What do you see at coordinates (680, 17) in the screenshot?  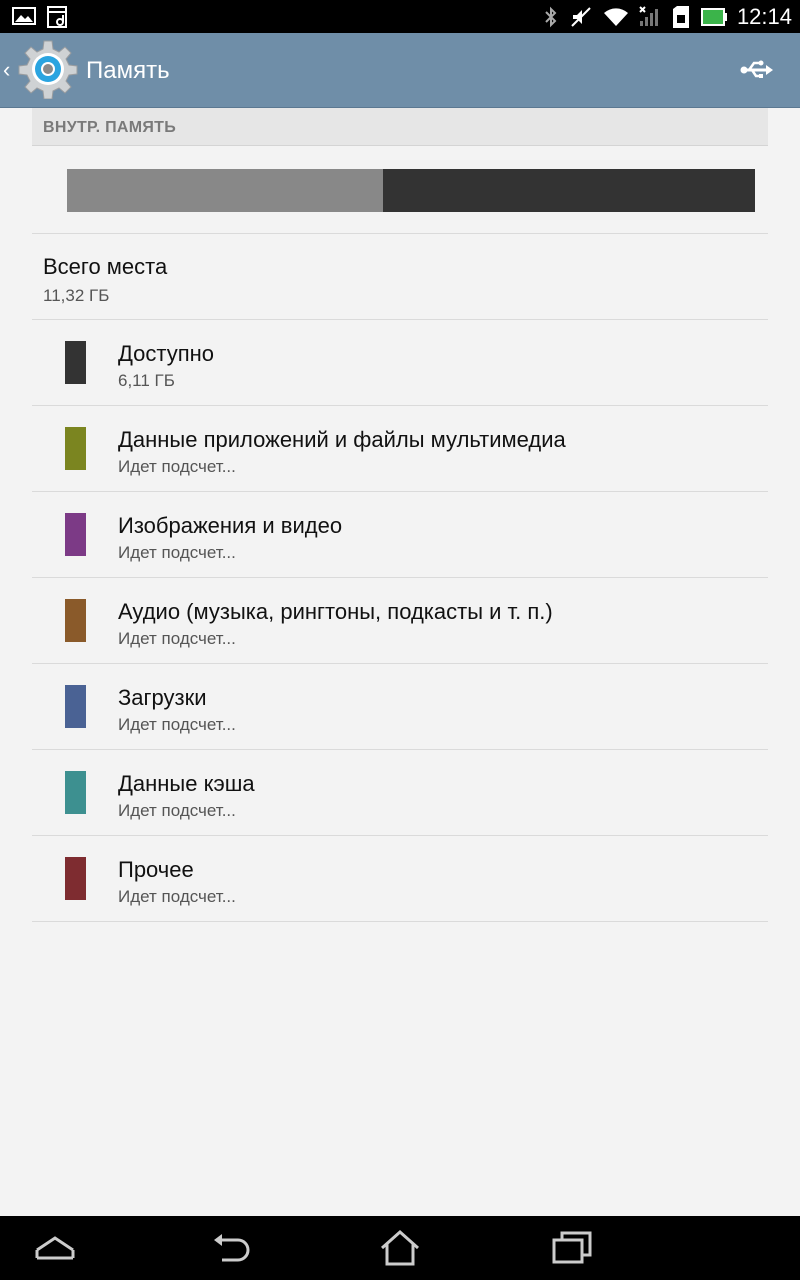 I see `sd-card-icon` at bounding box center [680, 17].